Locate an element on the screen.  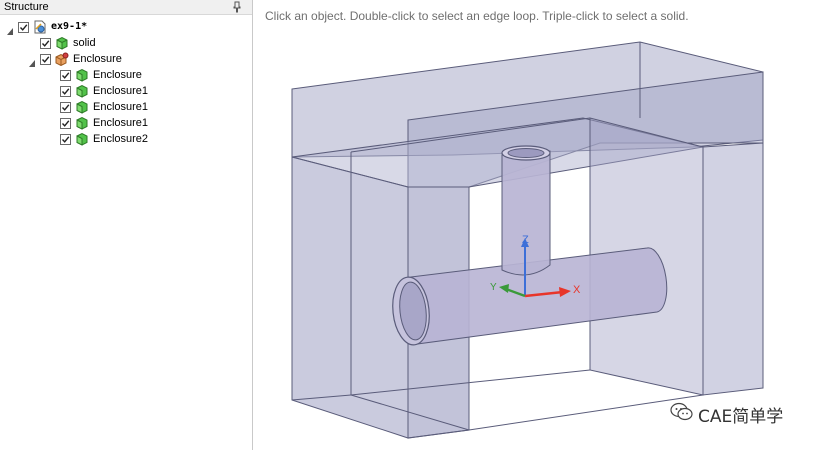
tree-item-enclosure2: Enclosure2 is located at coordinates (104, 139).